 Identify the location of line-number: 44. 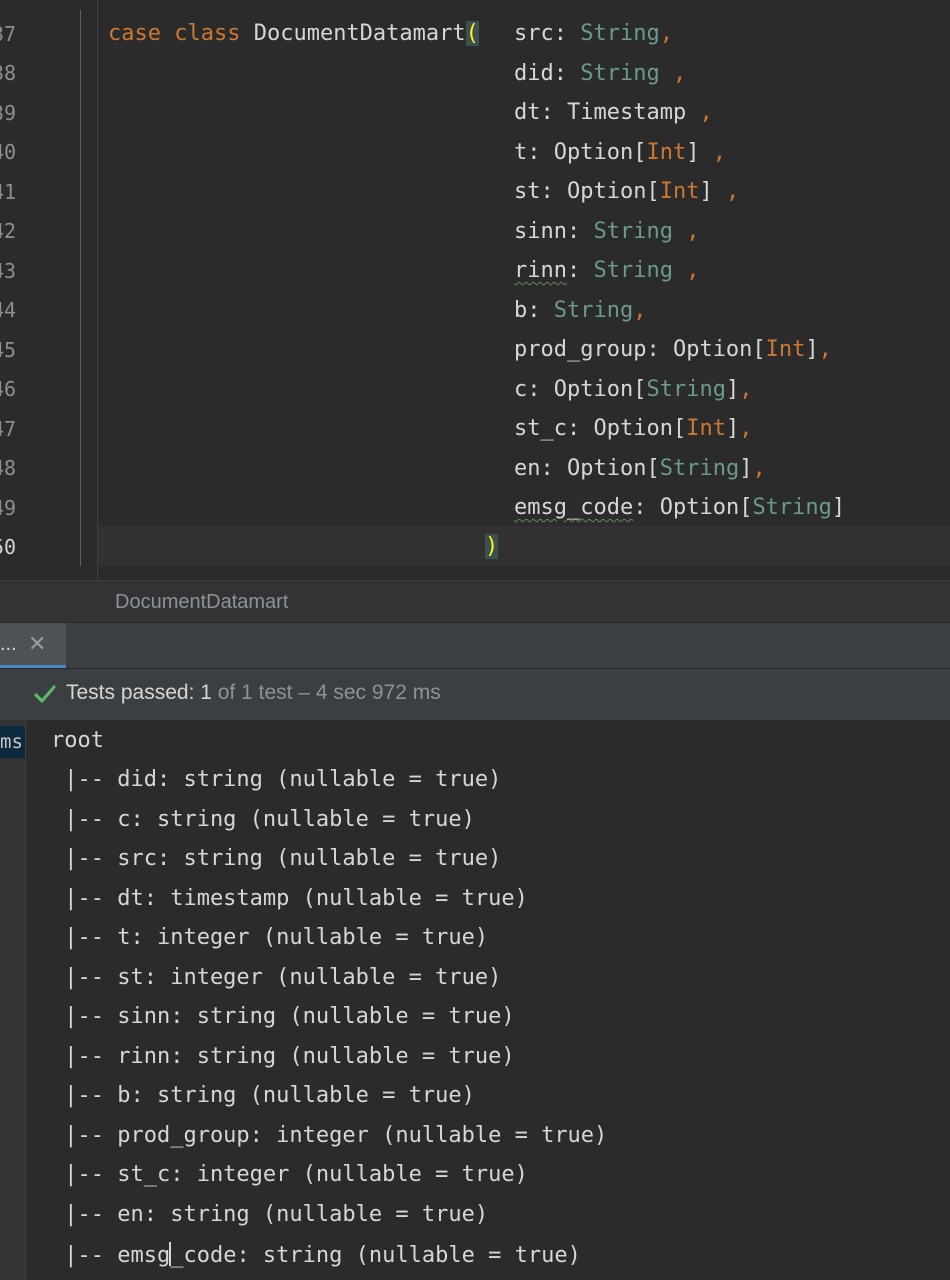
(8, 310).